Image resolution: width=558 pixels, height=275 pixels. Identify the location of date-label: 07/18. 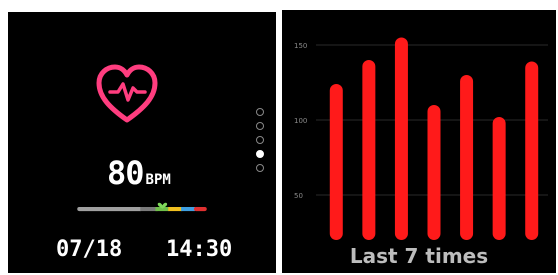
(89, 249).